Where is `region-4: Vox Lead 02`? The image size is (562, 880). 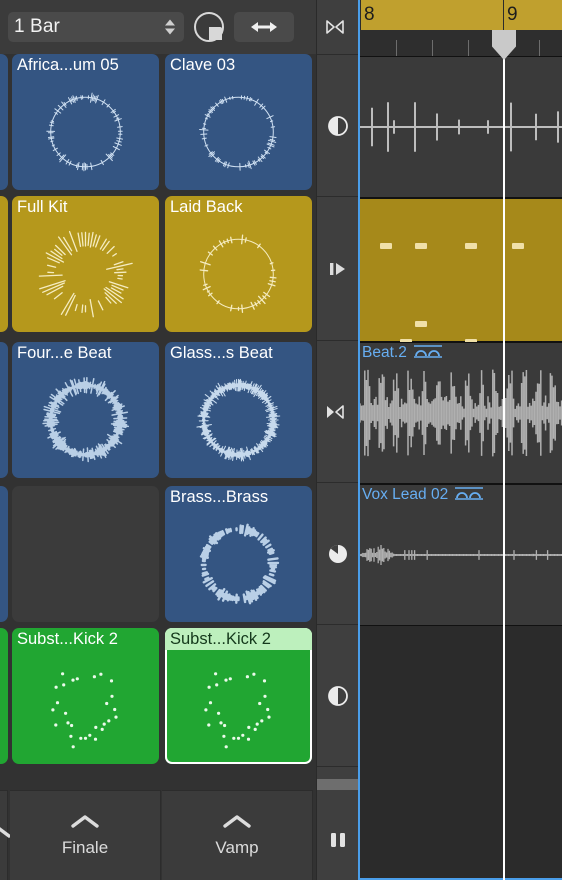
region-4: Vox Lead 02 is located at coordinates (461, 555).